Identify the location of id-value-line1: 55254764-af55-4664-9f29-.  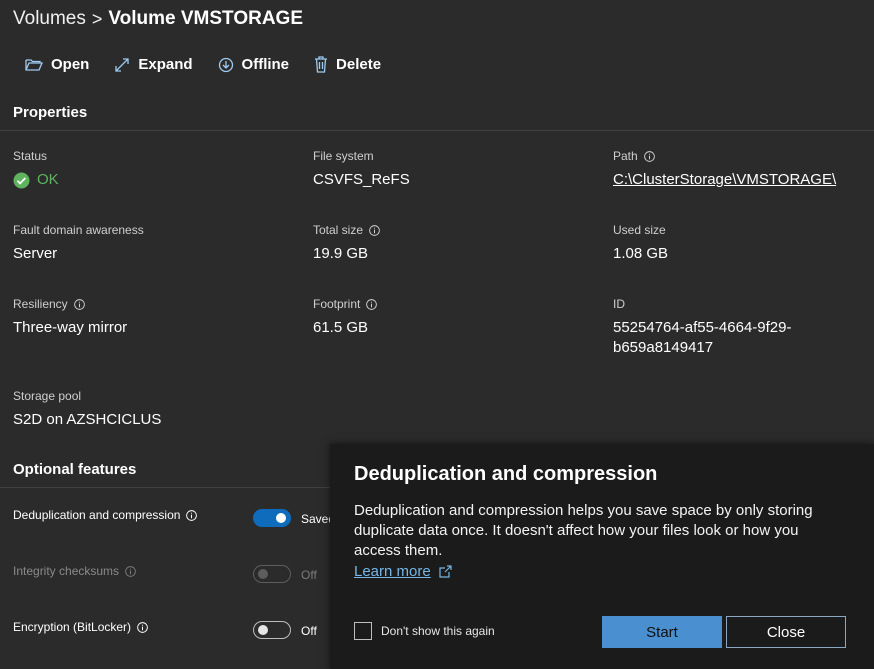
(702, 327).